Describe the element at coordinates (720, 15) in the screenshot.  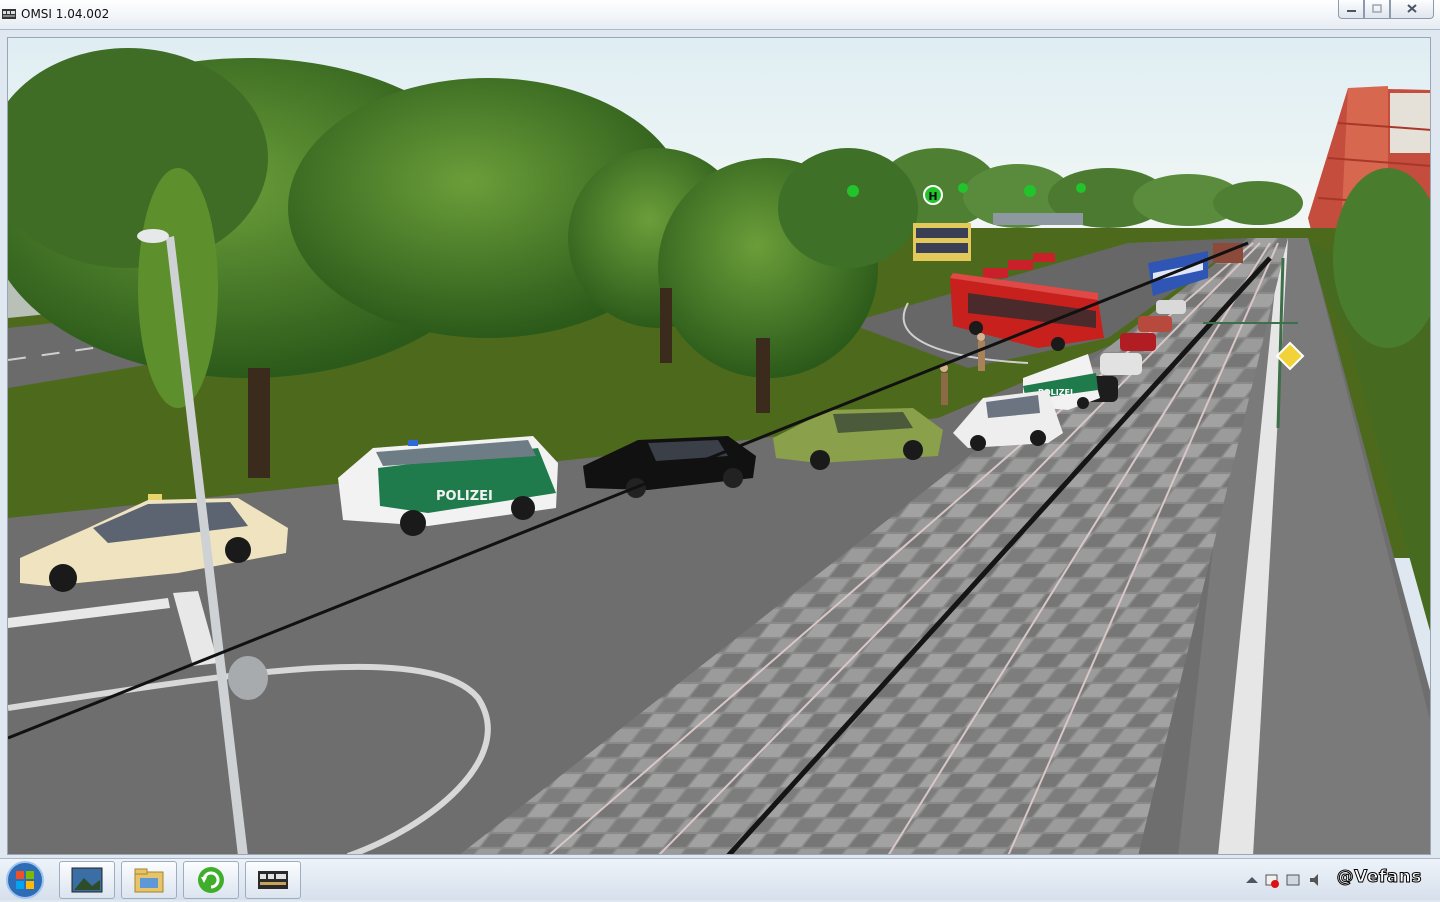
I see `window-titlebar: OMSI 1.04.002` at that location.